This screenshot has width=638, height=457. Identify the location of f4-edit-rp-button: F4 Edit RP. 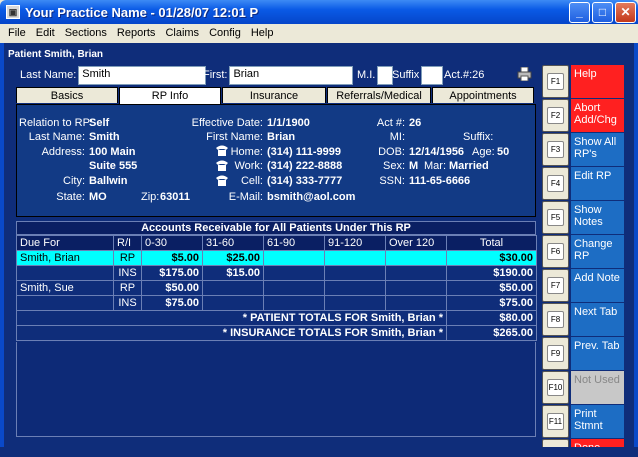
(583, 183).